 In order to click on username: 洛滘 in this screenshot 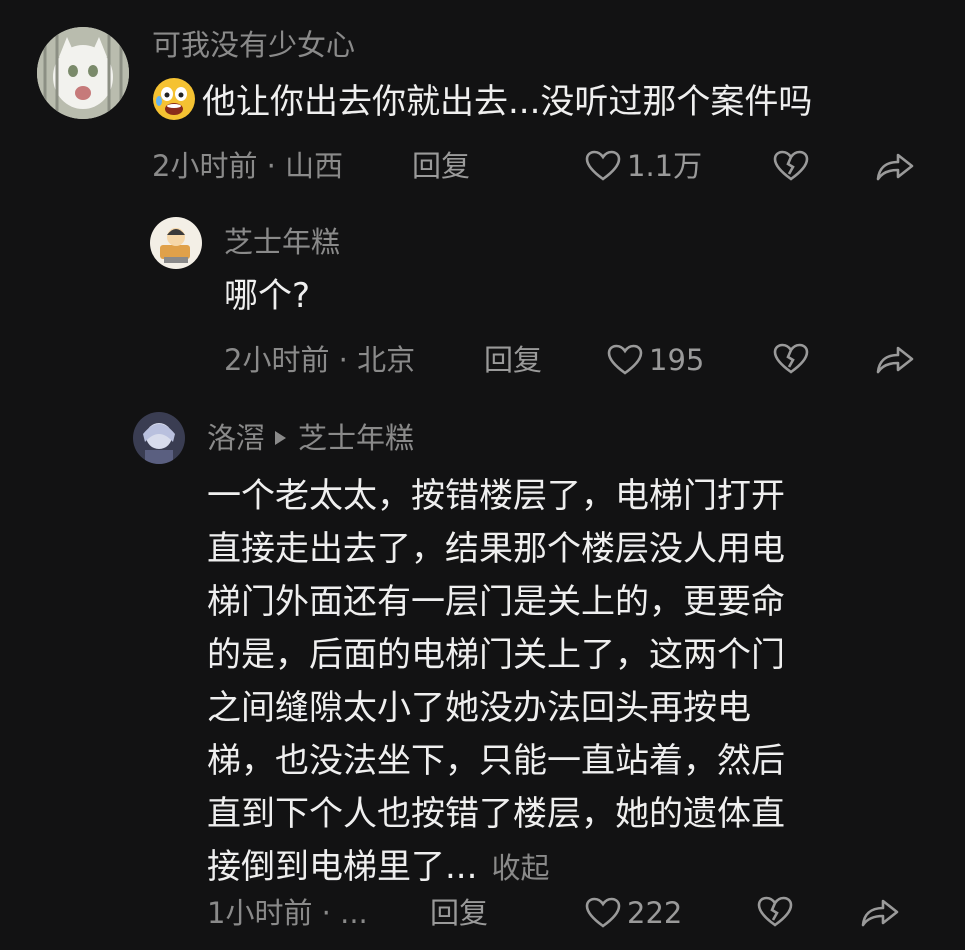, I will do `click(236, 438)`.